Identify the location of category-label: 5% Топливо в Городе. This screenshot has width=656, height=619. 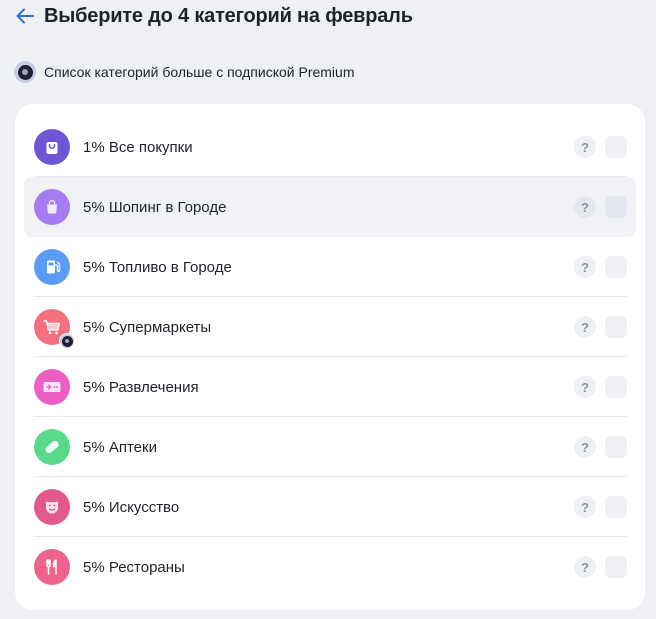
(157, 267).